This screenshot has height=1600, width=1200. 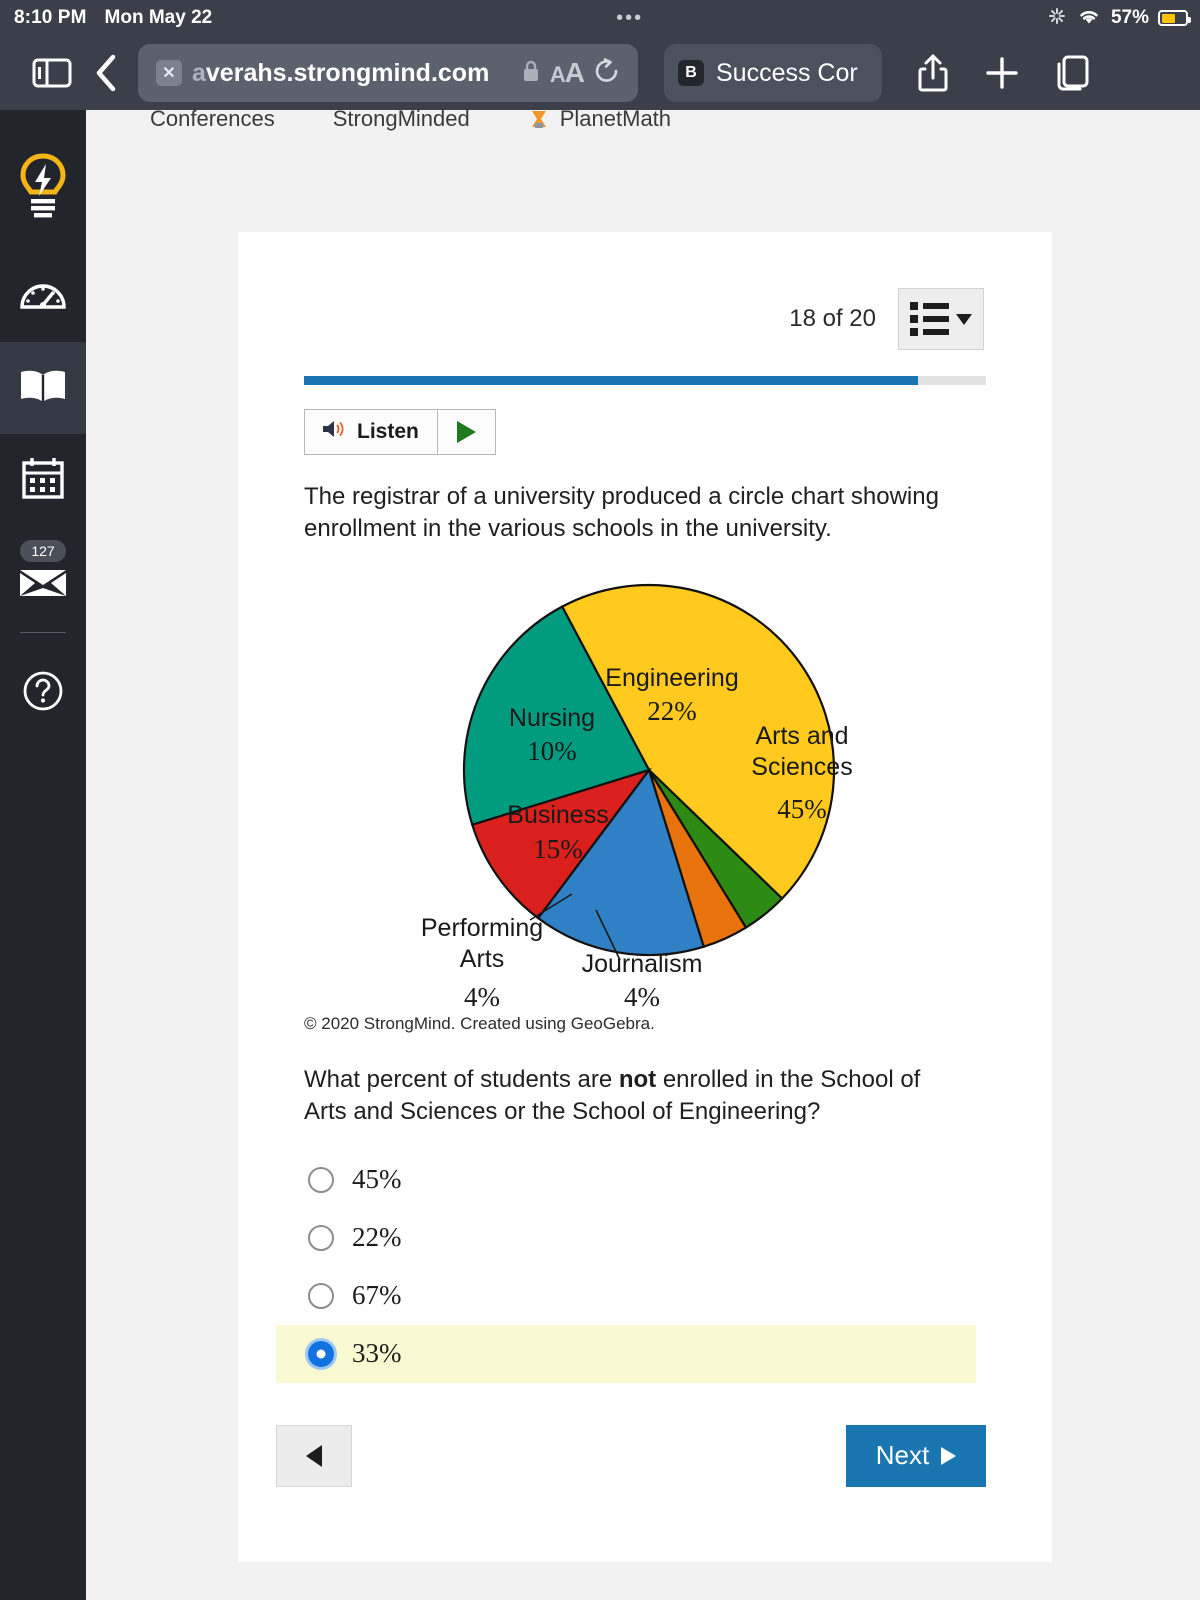 I want to click on status-bar-right: 57%, so click(x=1123, y=18).